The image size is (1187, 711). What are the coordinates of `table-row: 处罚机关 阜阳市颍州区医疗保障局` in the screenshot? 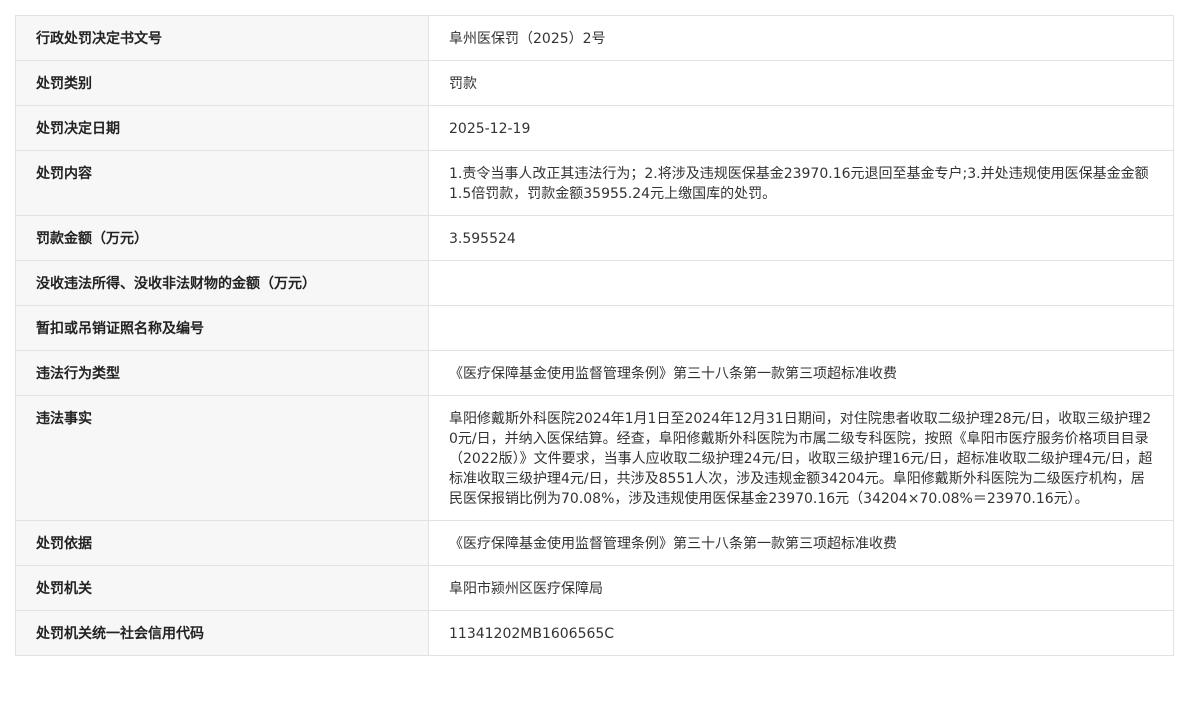 It's located at (594, 588).